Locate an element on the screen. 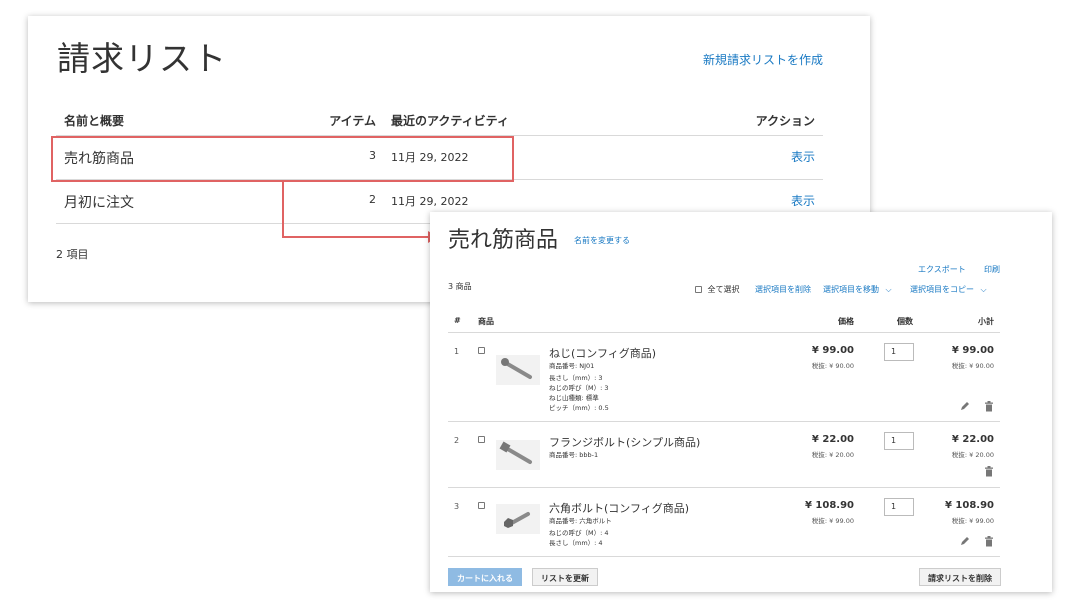 This screenshot has width=1080, height=608. header-qty: 個数 is located at coordinates (905, 321).